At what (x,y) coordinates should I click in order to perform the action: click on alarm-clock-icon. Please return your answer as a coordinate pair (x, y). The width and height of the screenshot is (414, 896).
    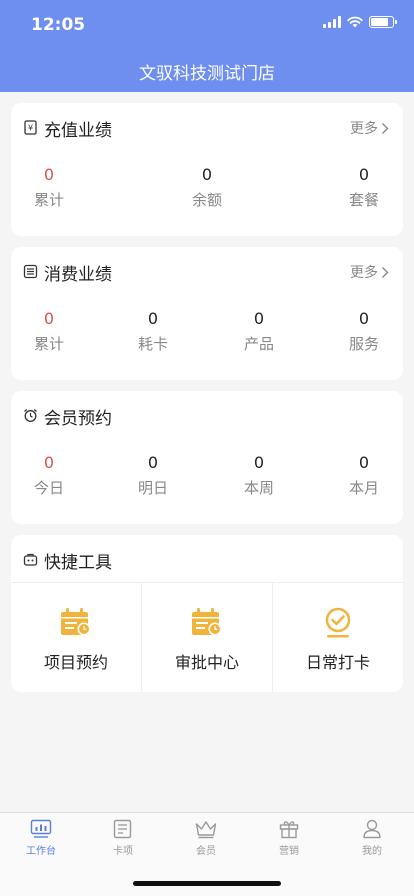
    Looking at the image, I should click on (30, 415).